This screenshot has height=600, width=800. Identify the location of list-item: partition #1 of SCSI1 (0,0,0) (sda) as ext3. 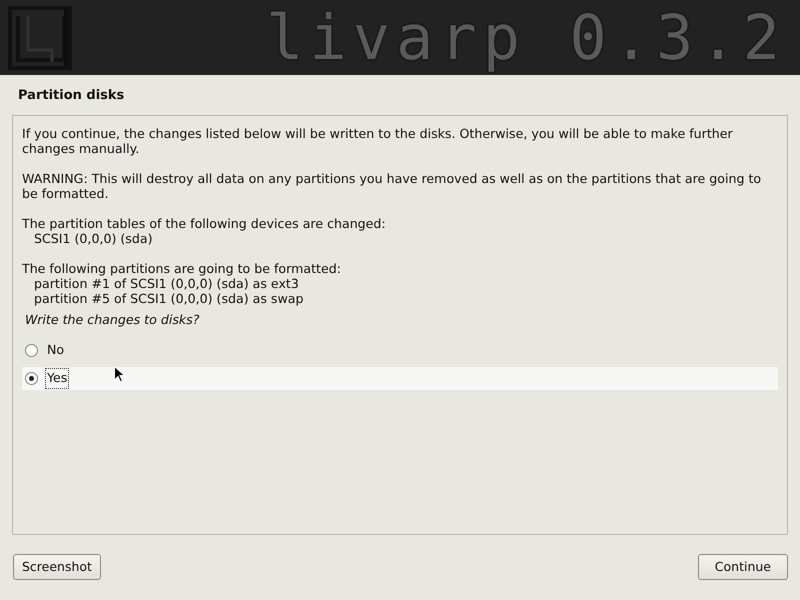
(166, 283).